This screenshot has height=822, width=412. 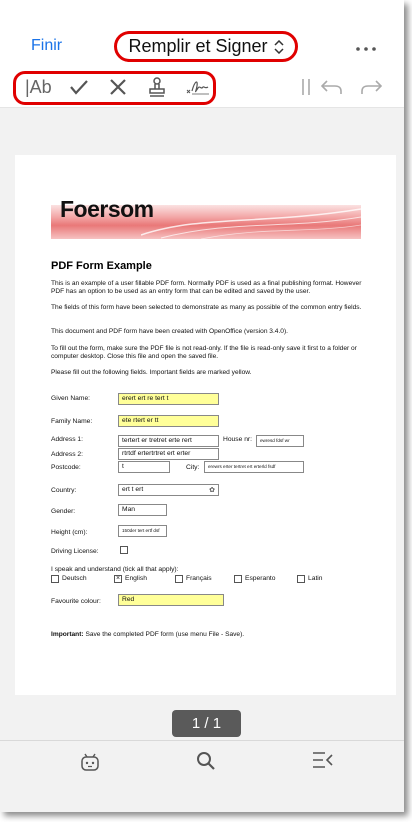 I want to click on address1-label: Address 1:, so click(x=67, y=439).